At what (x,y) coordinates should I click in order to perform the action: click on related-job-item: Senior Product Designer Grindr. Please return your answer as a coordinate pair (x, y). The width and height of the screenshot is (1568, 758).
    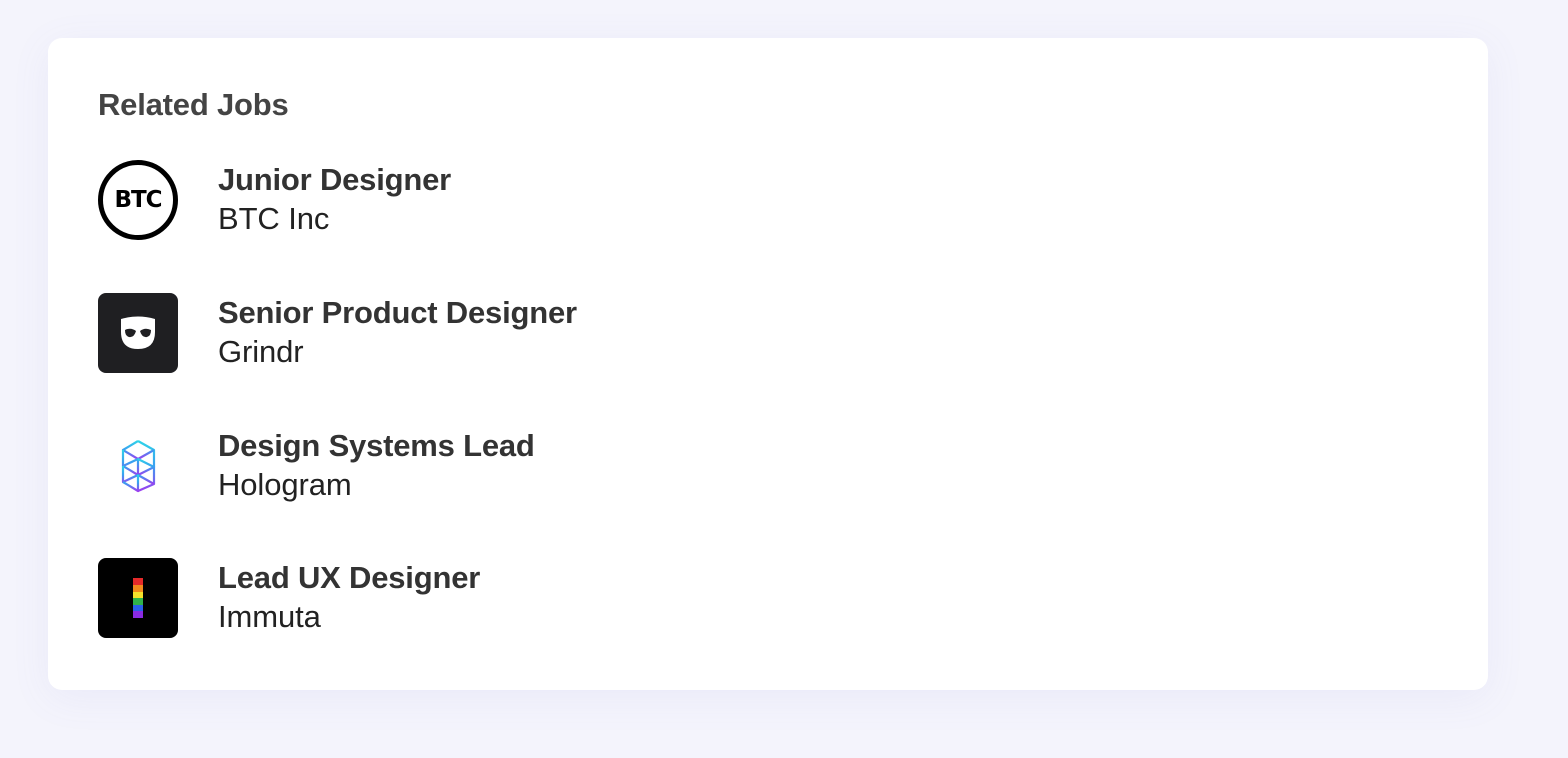
    Looking at the image, I should click on (448, 333).